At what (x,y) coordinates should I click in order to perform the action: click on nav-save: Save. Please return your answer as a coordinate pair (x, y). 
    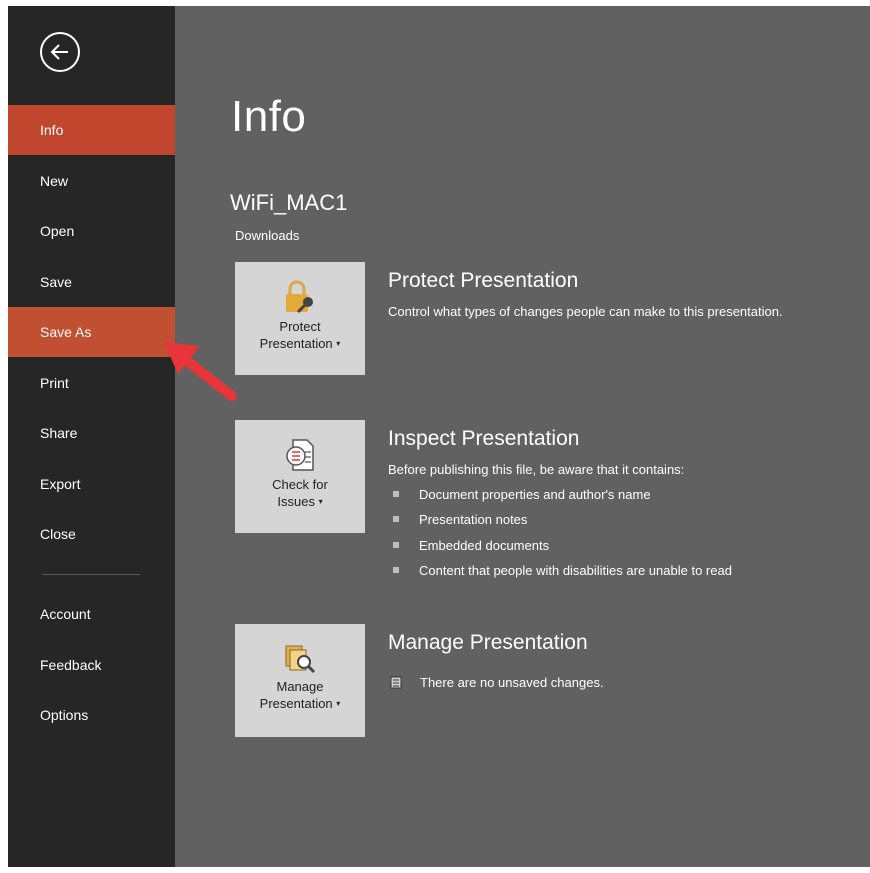
    Looking at the image, I should click on (91, 282).